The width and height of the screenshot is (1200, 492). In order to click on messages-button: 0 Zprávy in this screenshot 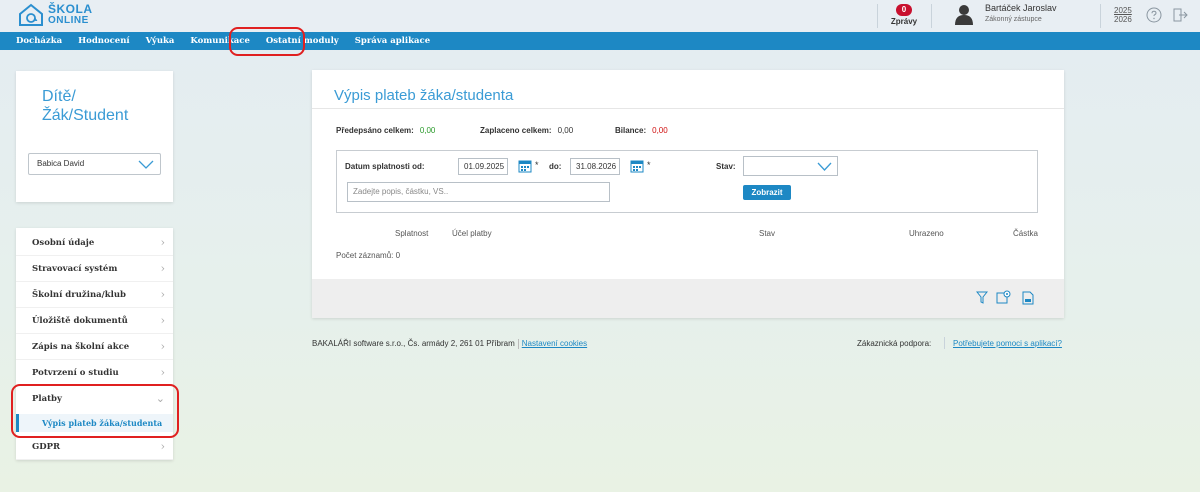, I will do `click(904, 14)`.